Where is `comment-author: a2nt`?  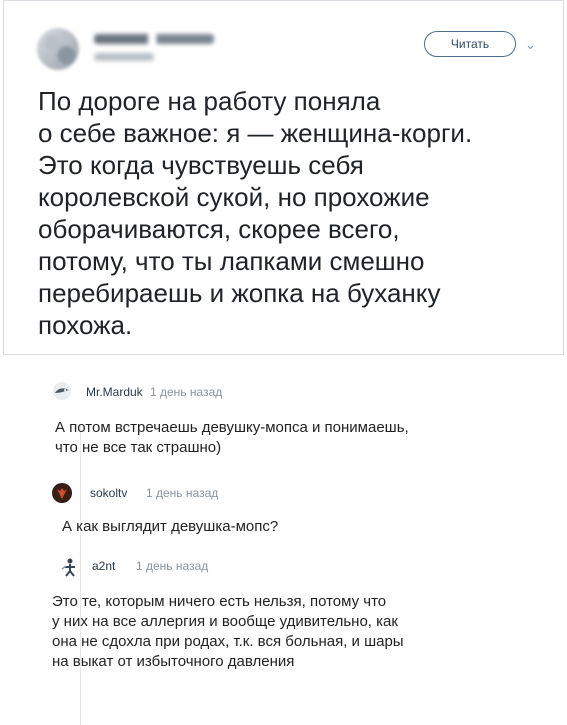 comment-author: a2nt is located at coordinates (103, 566).